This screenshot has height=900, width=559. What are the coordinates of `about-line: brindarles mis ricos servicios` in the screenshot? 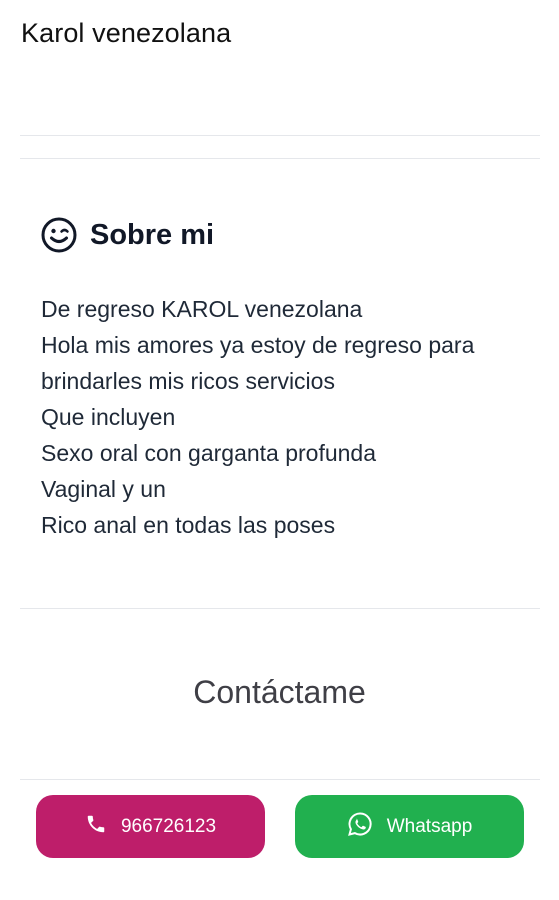 It's located at (188, 381).